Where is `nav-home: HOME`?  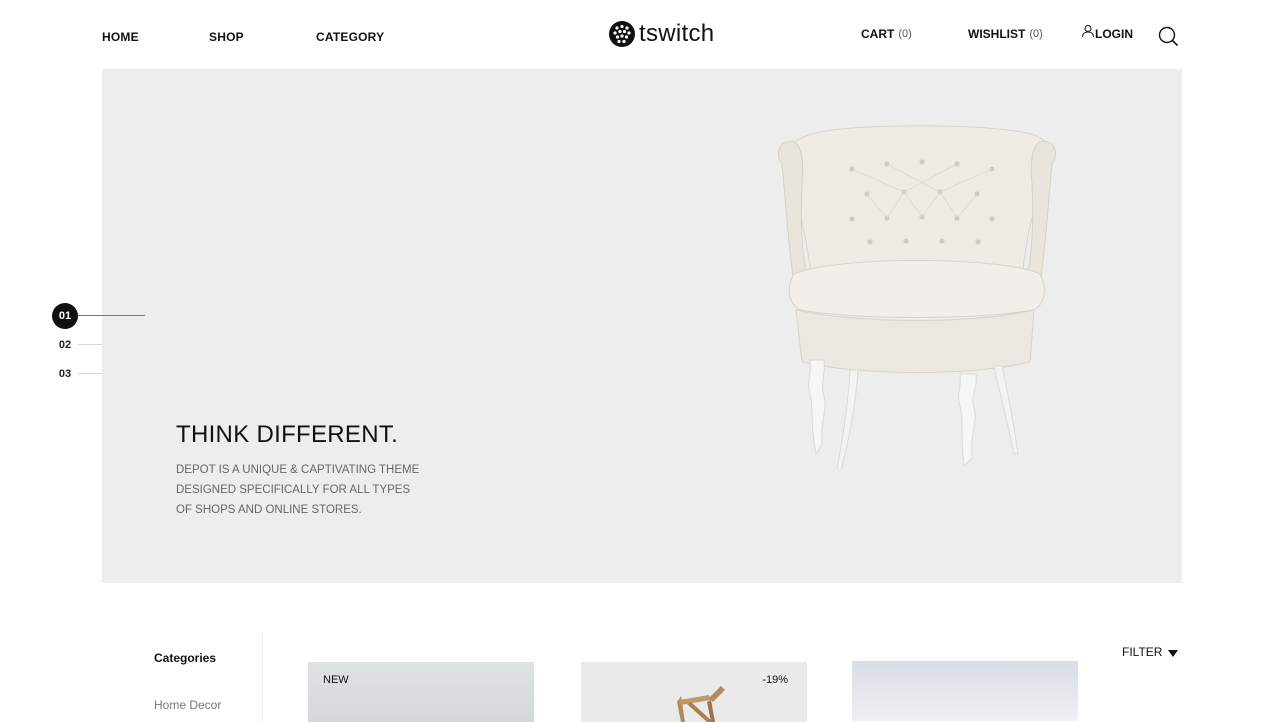 nav-home: HOME is located at coordinates (155, 37).